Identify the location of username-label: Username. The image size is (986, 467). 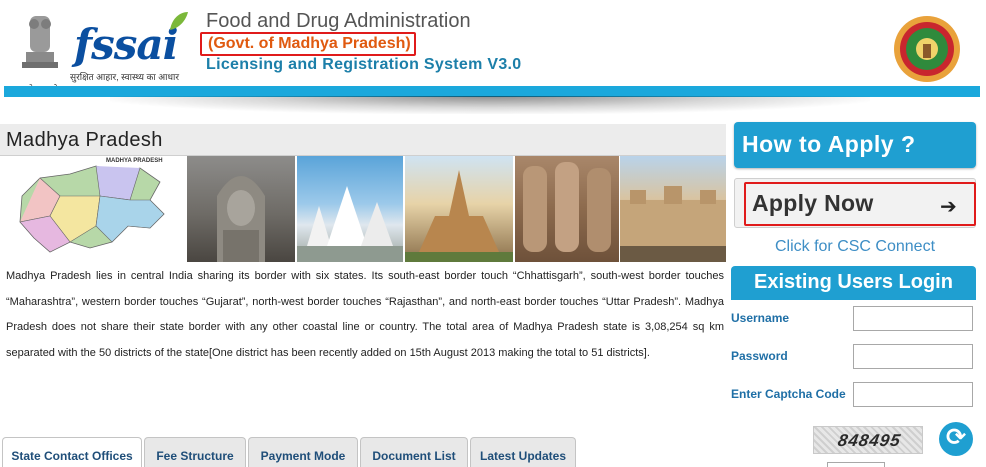
(760, 318).